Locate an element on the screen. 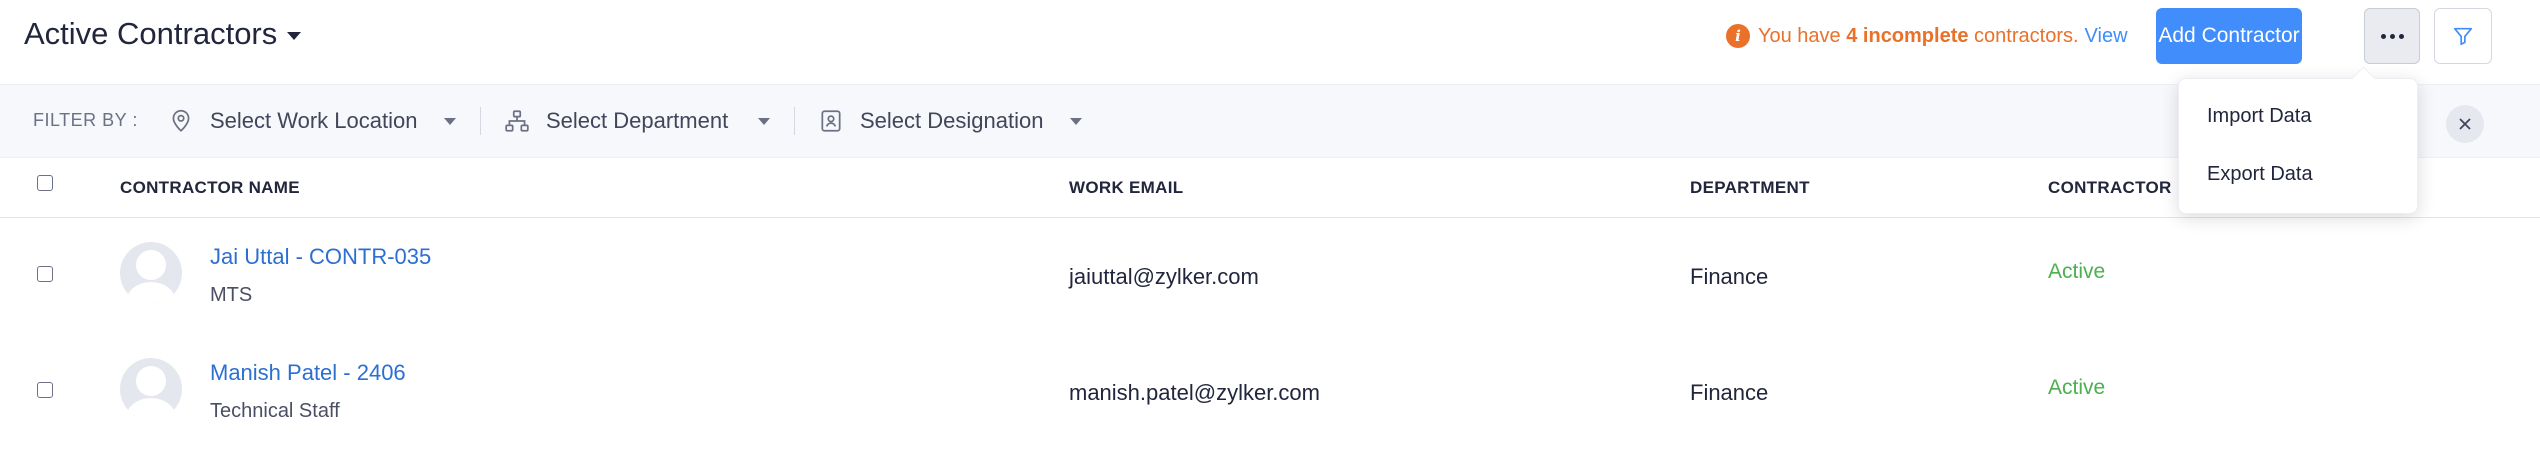  notice-text: You have 4 incomplete contractors. is located at coordinates (1918, 35).